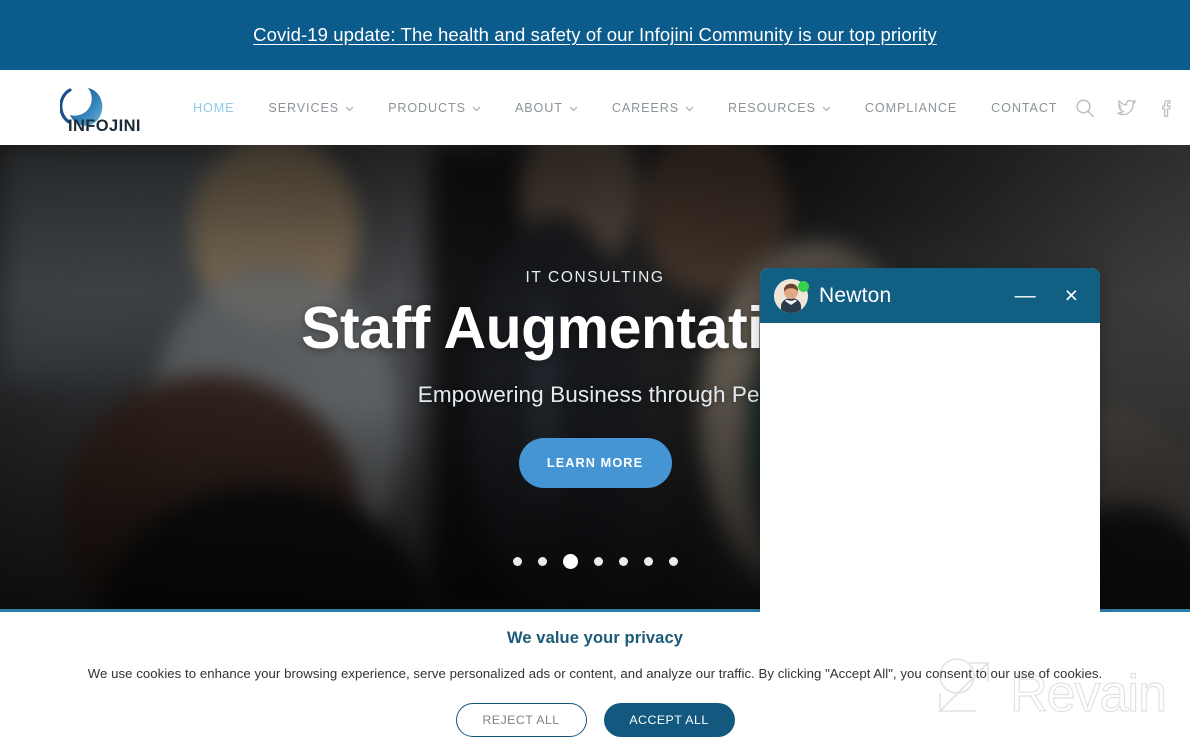 The height and width of the screenshot is (753, 1190). I want to click on nav-label: ABOUT, so click(538, 107).